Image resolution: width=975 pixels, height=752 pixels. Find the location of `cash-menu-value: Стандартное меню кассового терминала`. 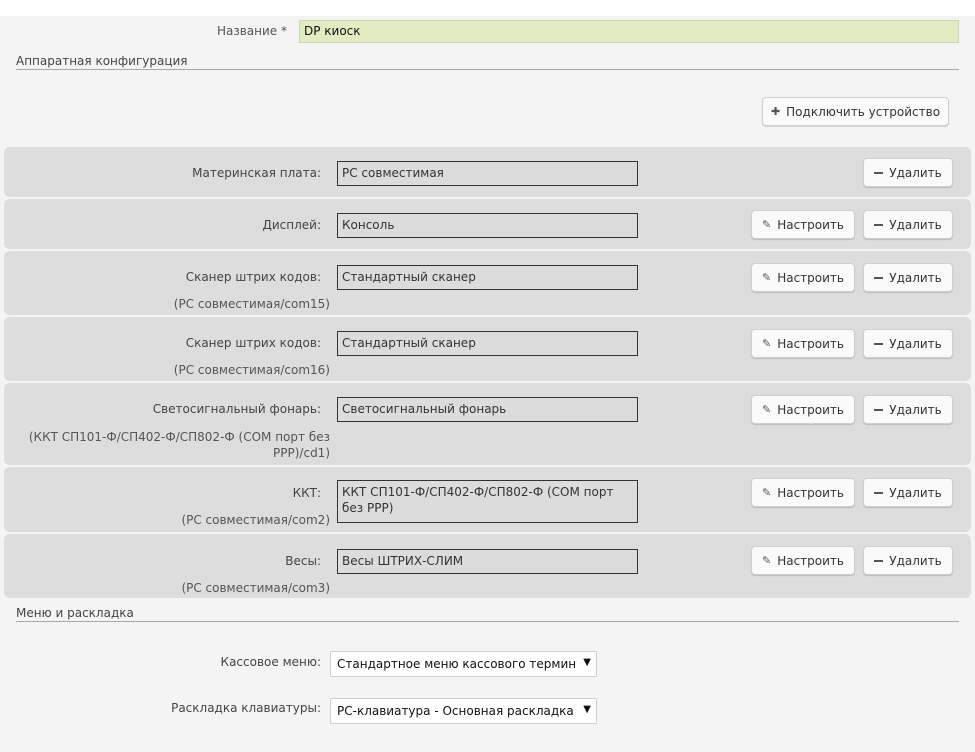

cash-menu-value: Стандартное меню кассового терминала is located at coordinates (456, 664).